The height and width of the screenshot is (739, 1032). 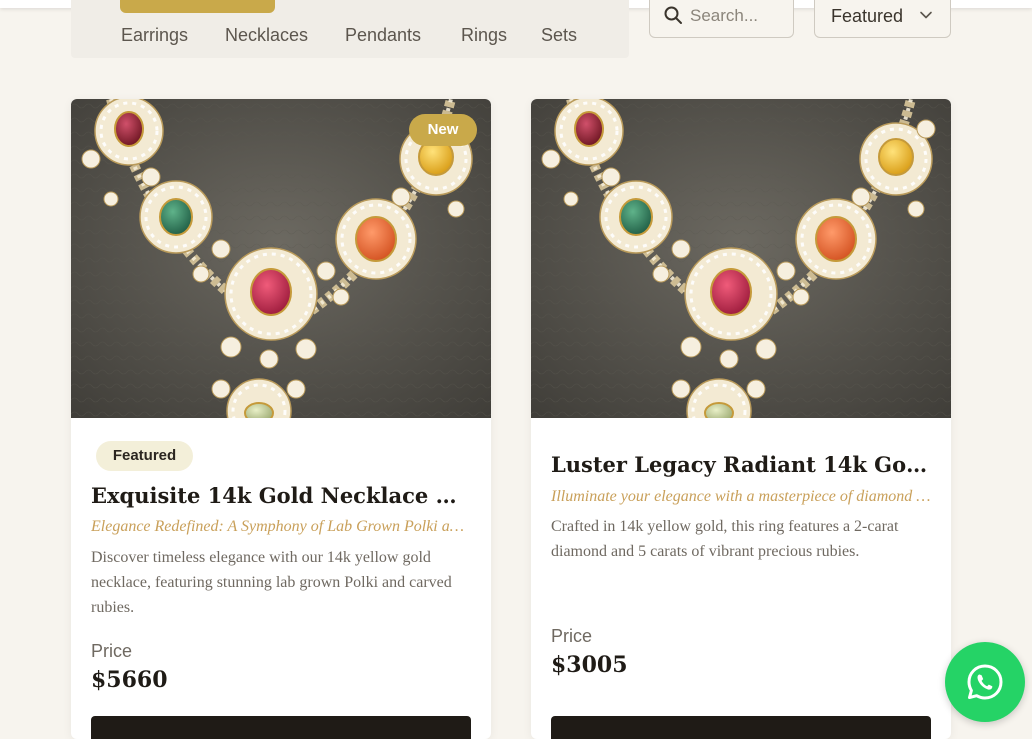 I want to click on sort-selected-value: Featured, so click(x=867, y=16).